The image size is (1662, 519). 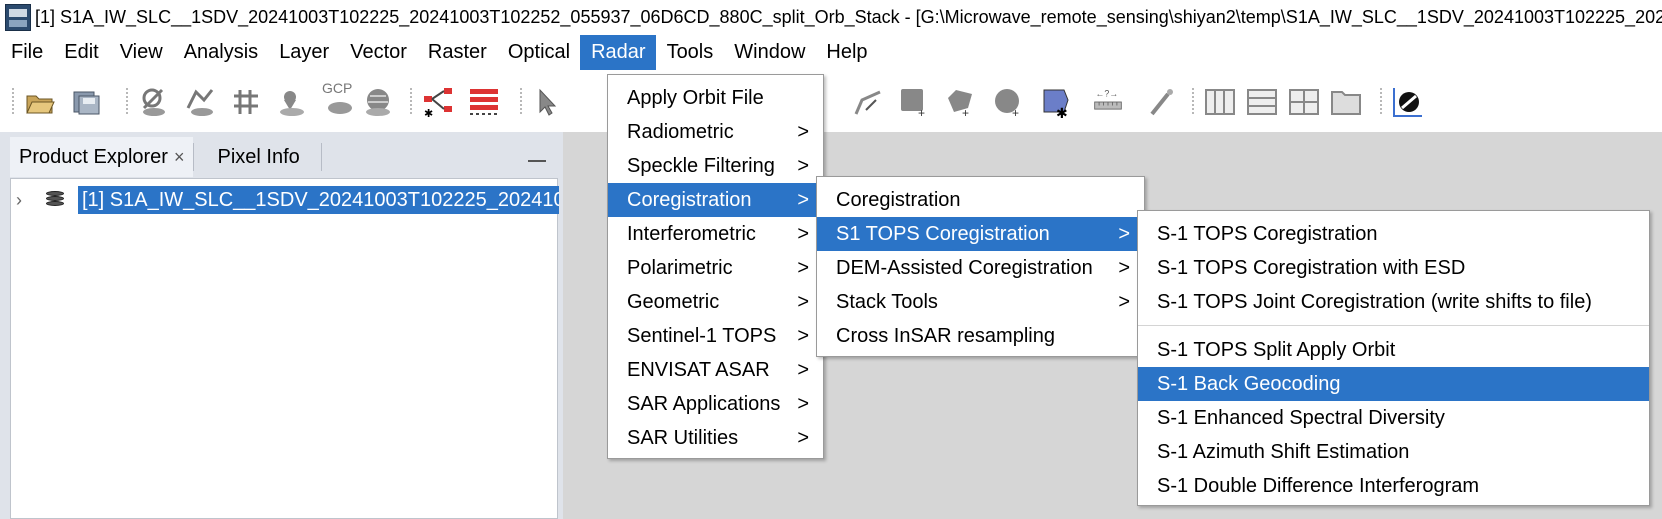 I want to click on menu-file: File, so click(x=26, y=52).